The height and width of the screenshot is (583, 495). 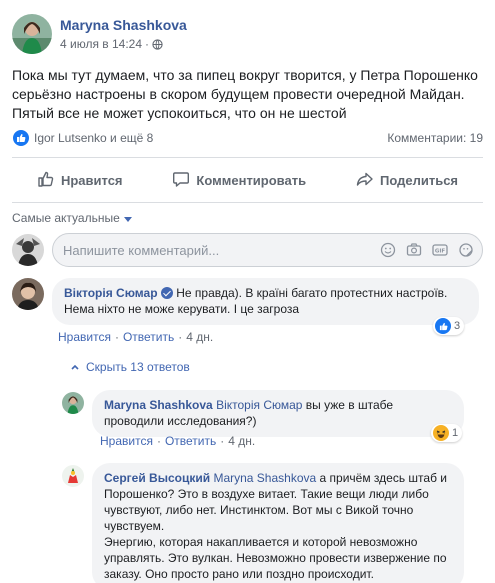 I want to click on reaction-number: 1, so click(x=455, y=433).